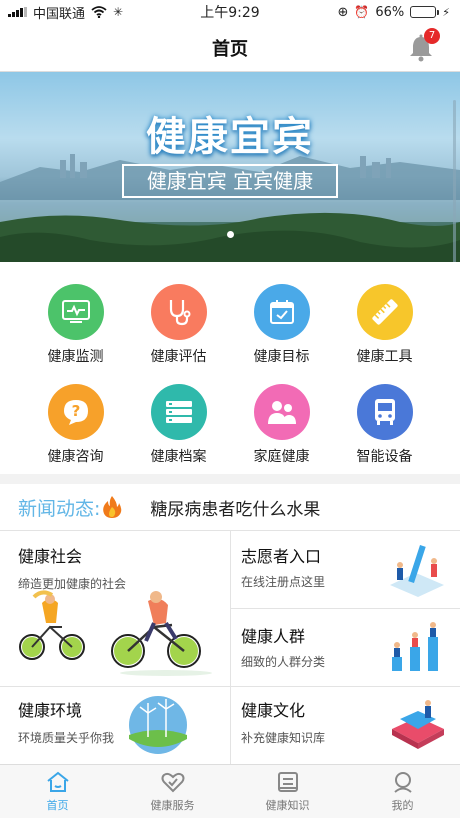  I want to click on nav-bar: 首页 7, so click(230, 48).